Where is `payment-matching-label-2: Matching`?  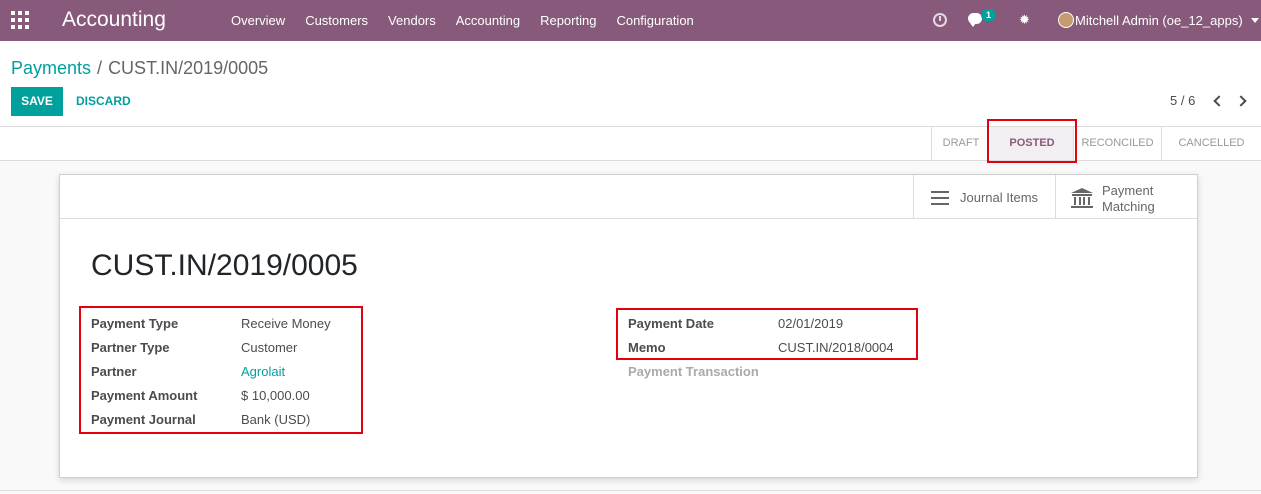
payment-matching-label-2: Matching is located at coordinates (1128, 206).